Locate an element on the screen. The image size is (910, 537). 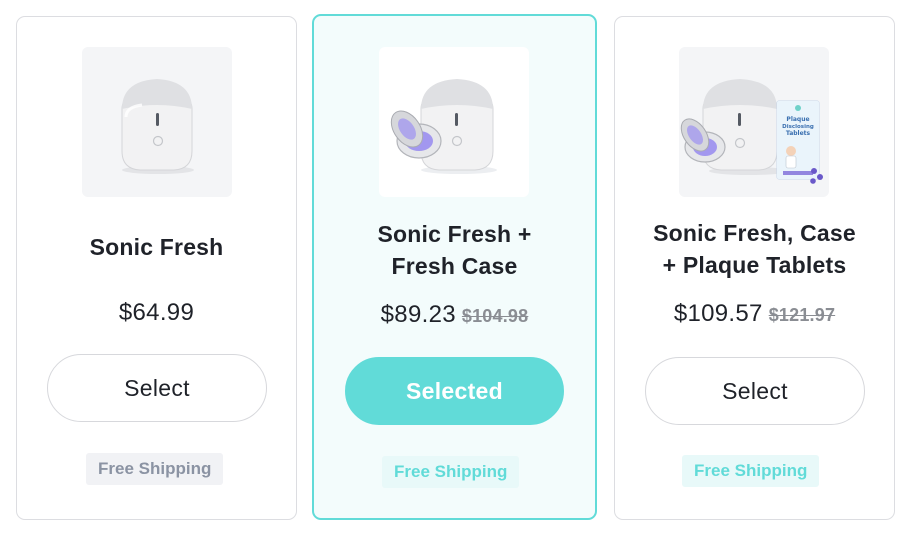
price-row: $64.99 is located at coordinates (156, 313).